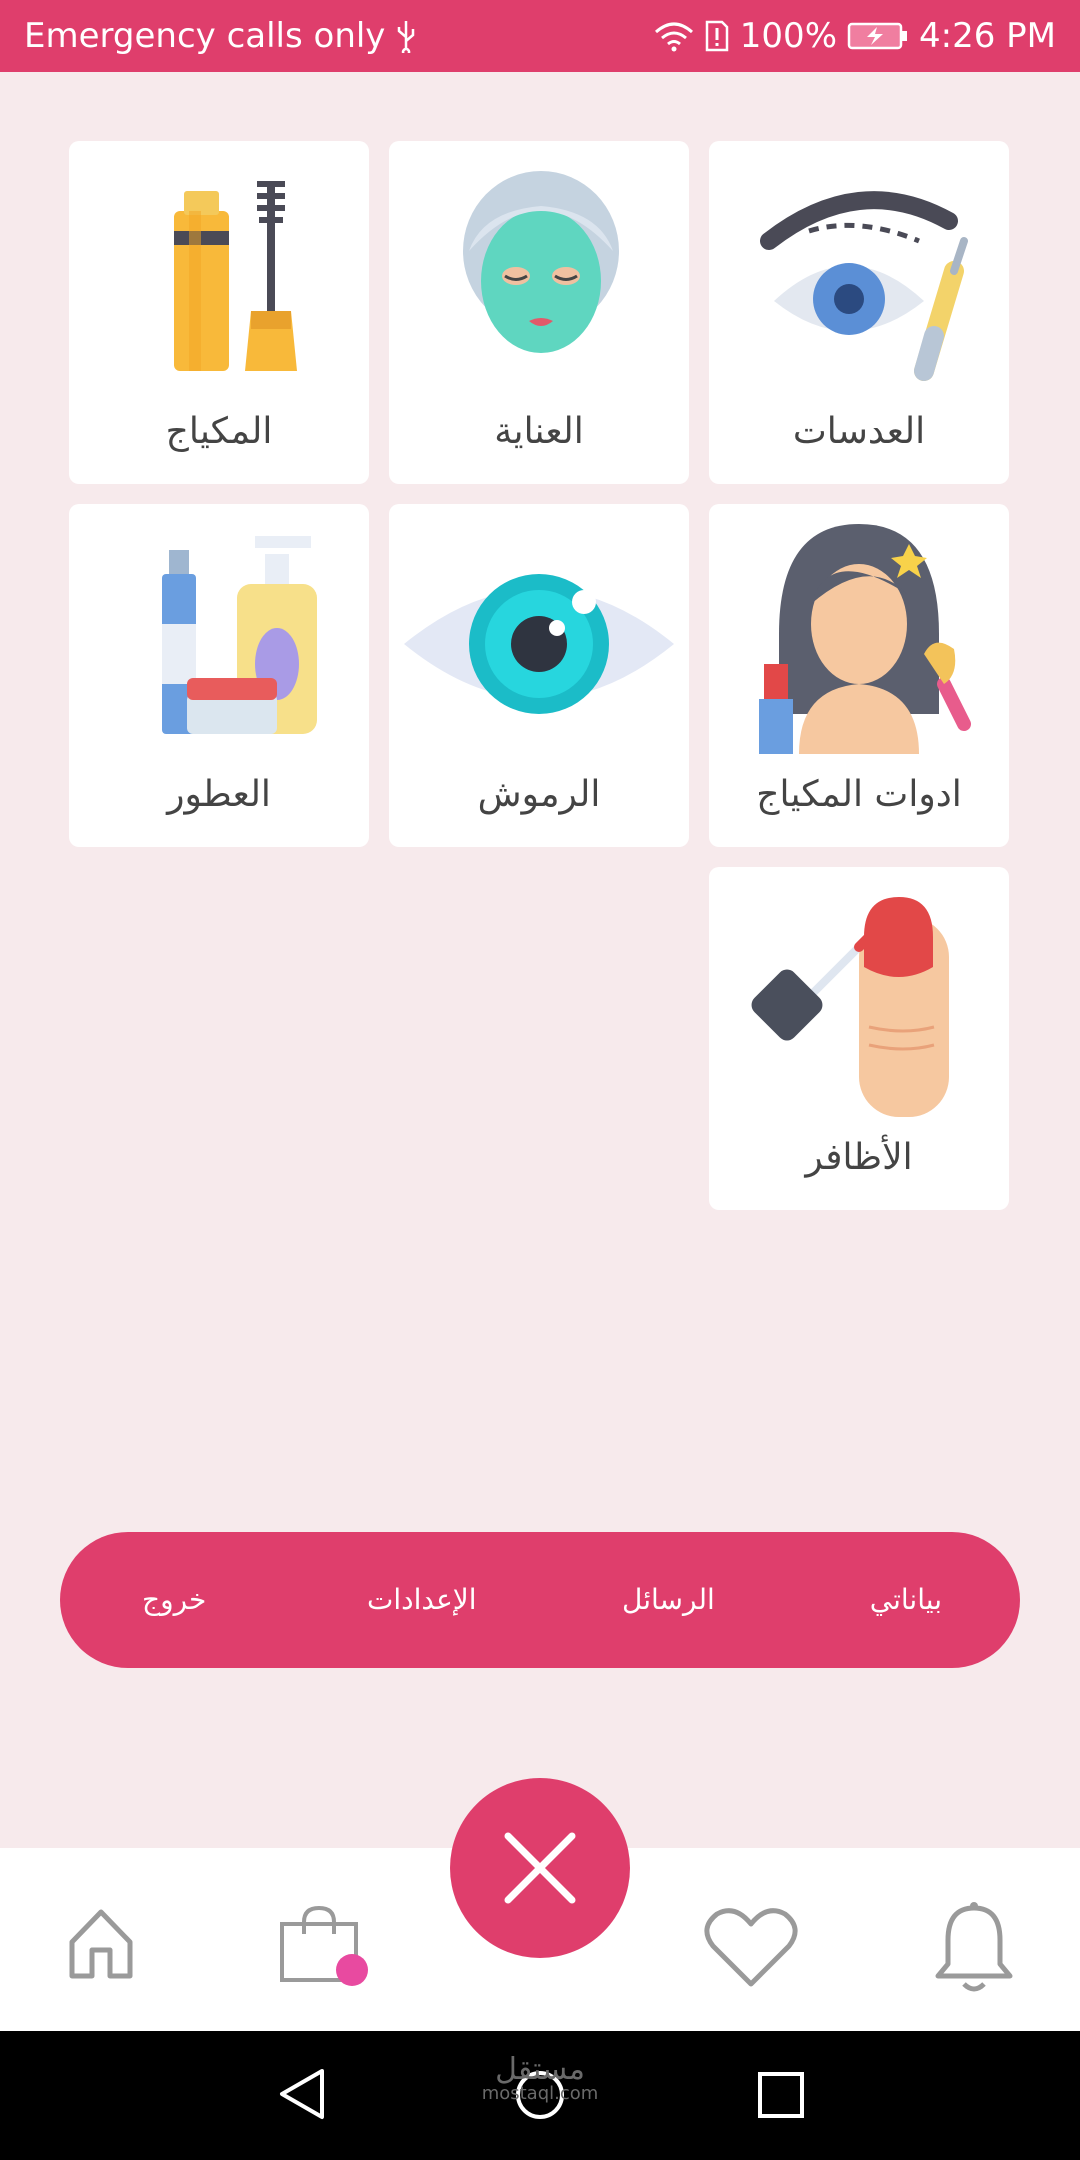 This screenshot has height=2160, width=1080. What do you see at coordinates (751, 1950) in the screenshot?
I see `heart-icon` at bounding box center [751, 1950].